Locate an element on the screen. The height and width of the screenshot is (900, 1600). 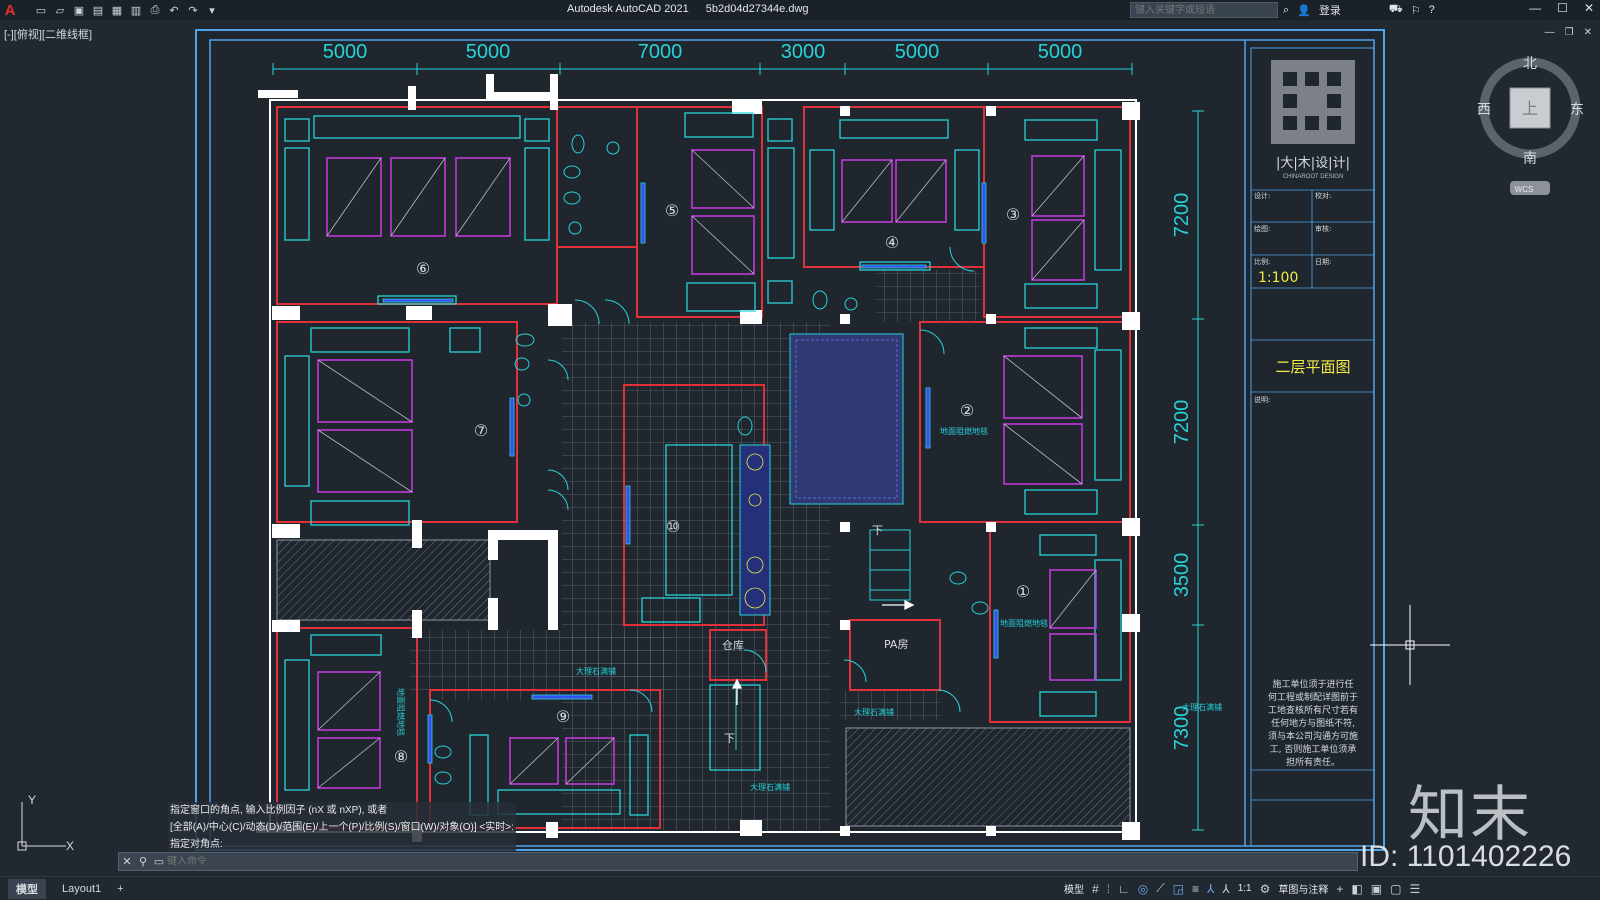
hardware-accel-icon: ▣ is located at coordinates (1376, 889).